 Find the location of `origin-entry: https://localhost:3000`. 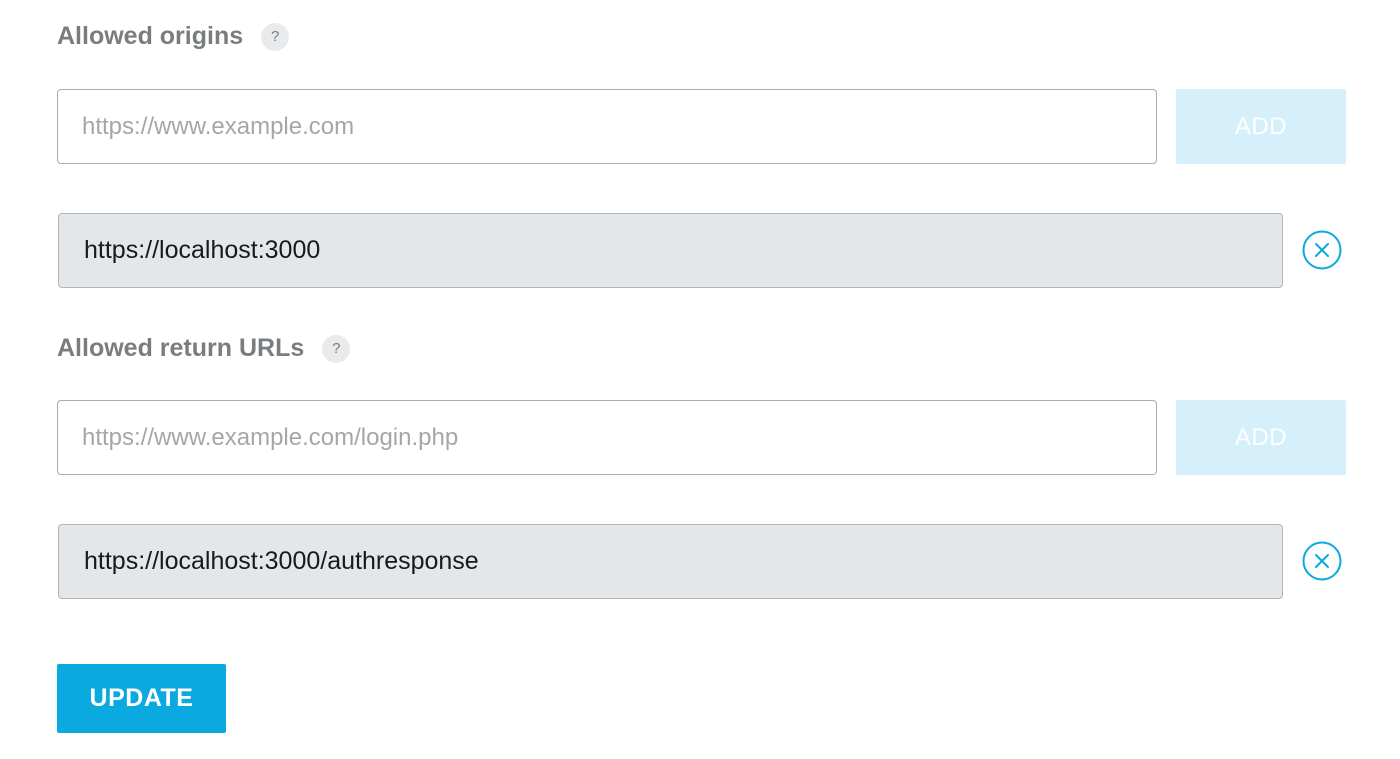

origin-entry: https://localhost:3000 is located at coordinates (670, 250).